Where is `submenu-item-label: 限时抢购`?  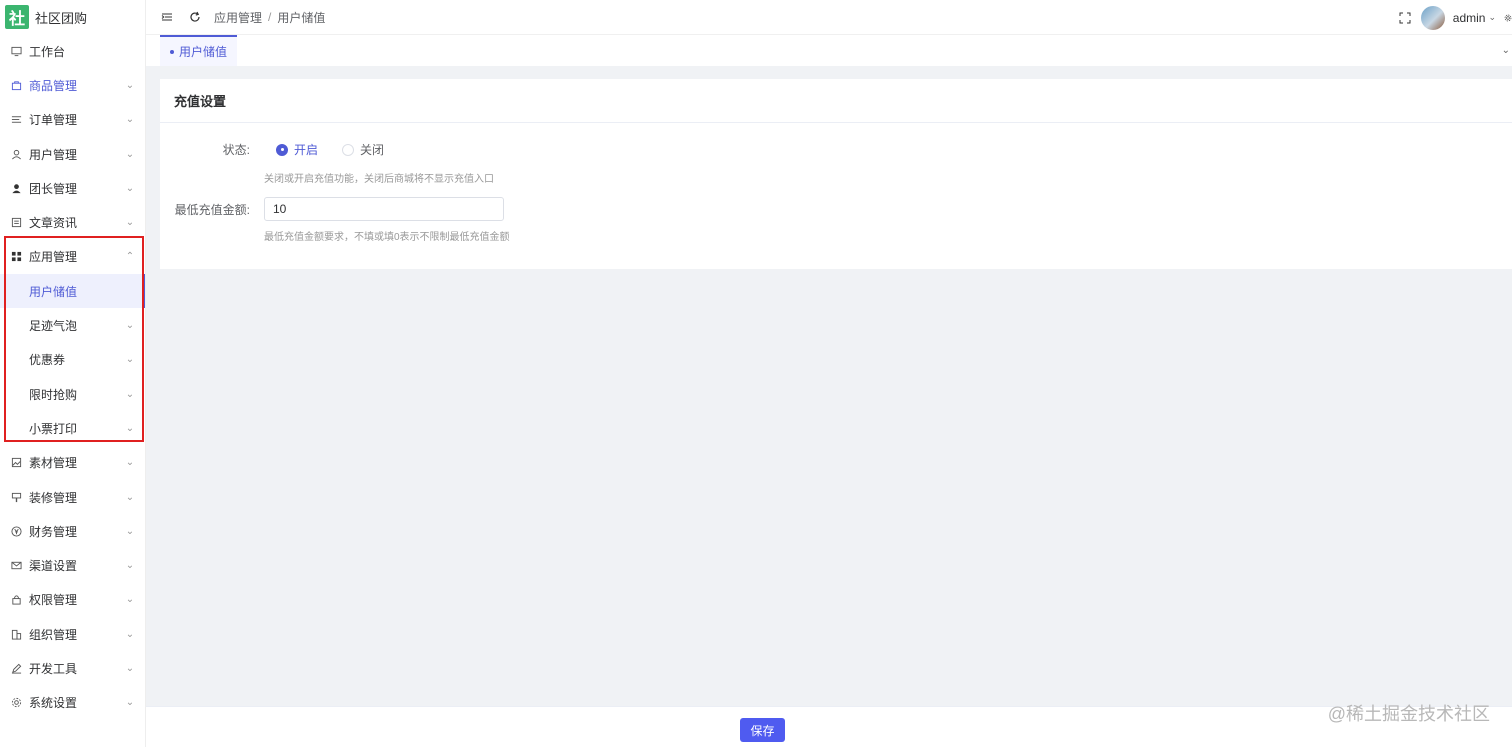 submenu-item-label: 限时抢购 is located at coordinates (53, 394).